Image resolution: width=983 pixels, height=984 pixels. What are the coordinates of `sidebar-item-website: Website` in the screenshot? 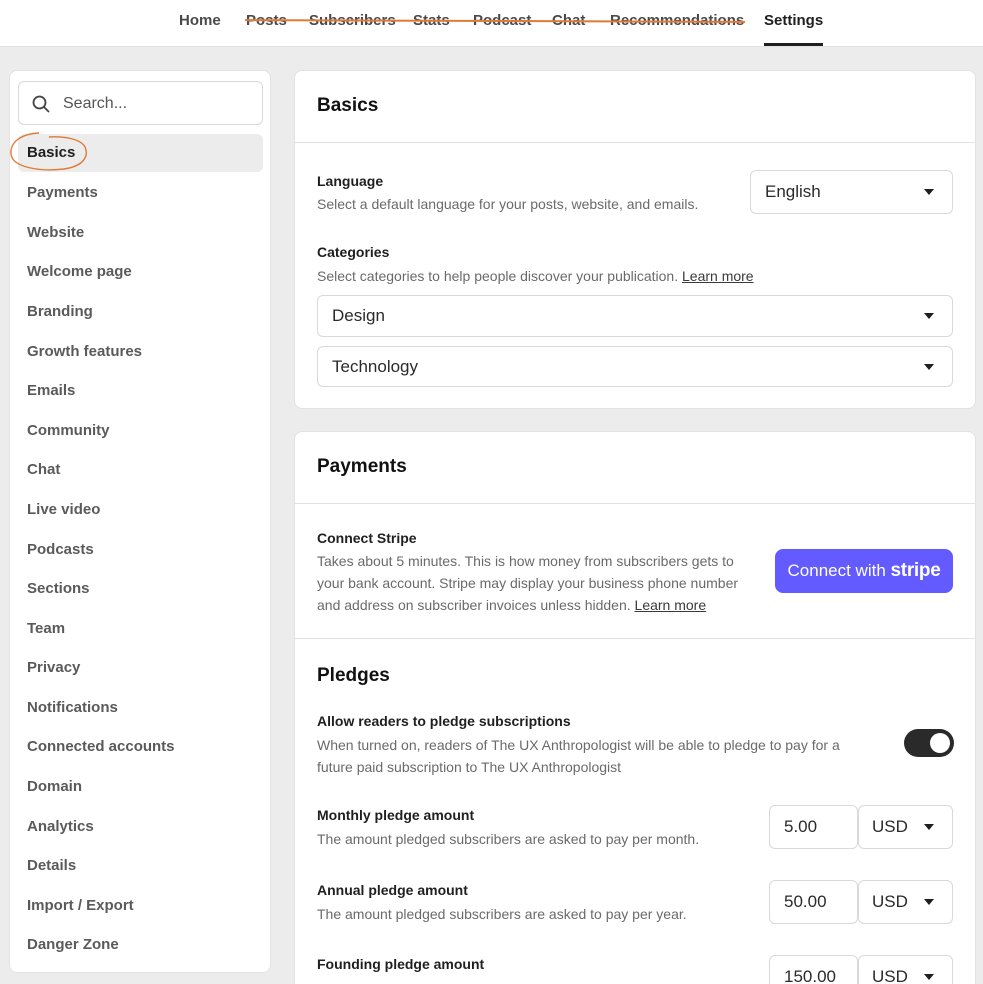 It's located at (140, 233).